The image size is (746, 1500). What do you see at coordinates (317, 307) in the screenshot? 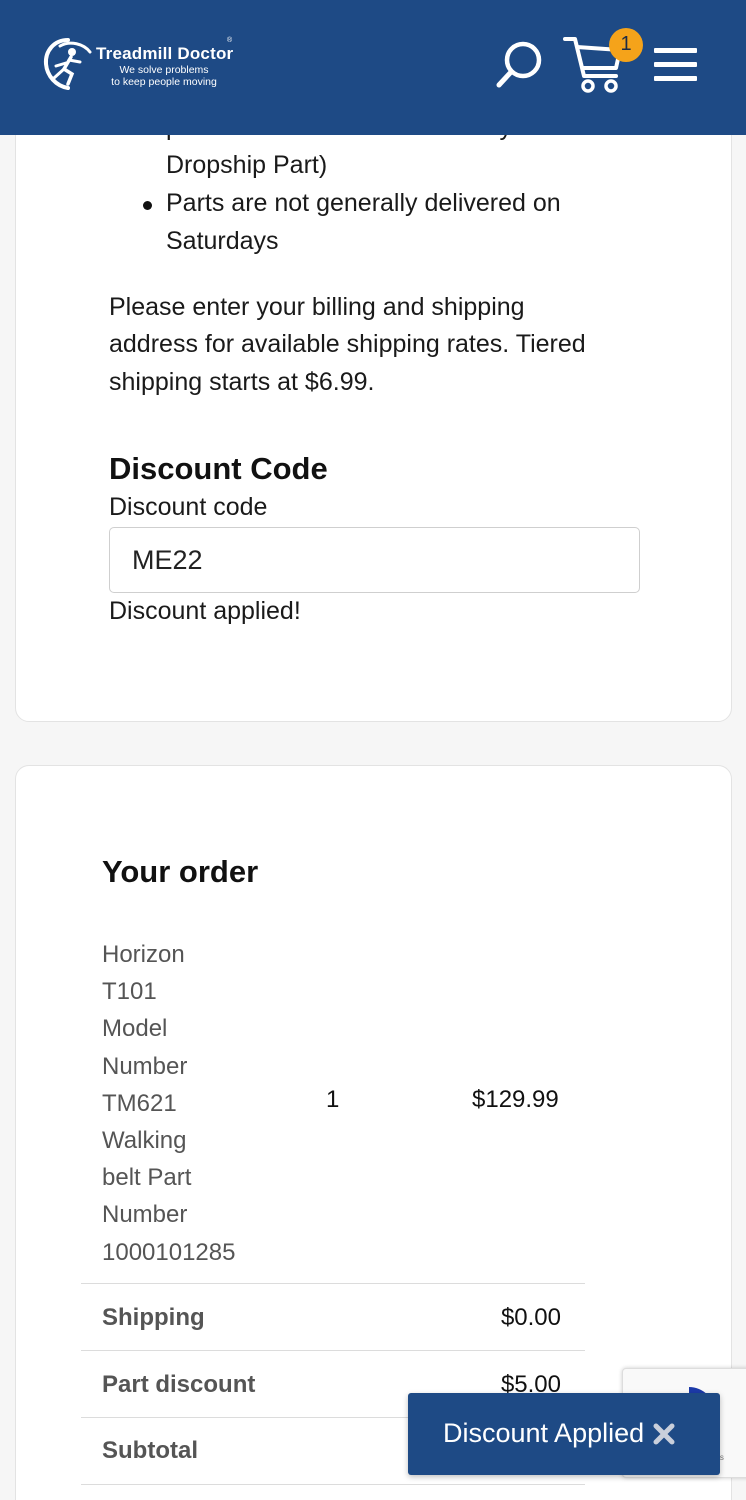
I see `shipping-note-line1: Please enter your billing and shipping` at bounding box center [317, 307].